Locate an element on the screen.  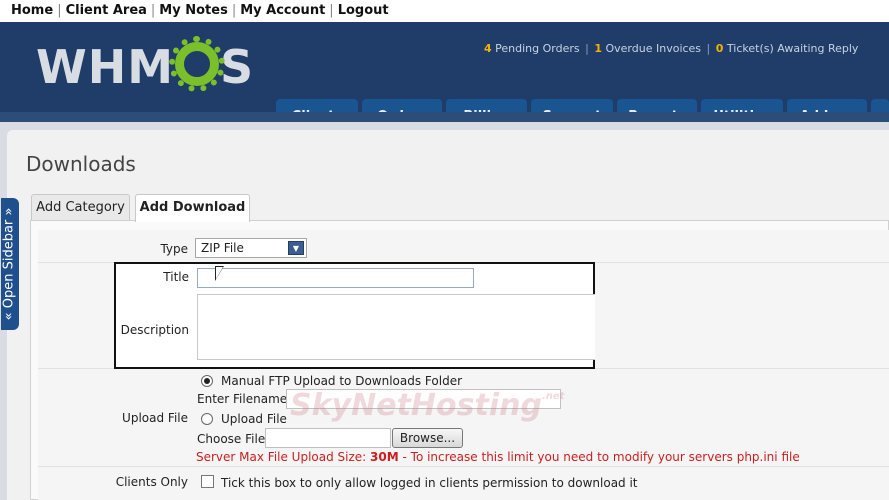
watermark-suffix: .net is located at coordinates (553, 396).